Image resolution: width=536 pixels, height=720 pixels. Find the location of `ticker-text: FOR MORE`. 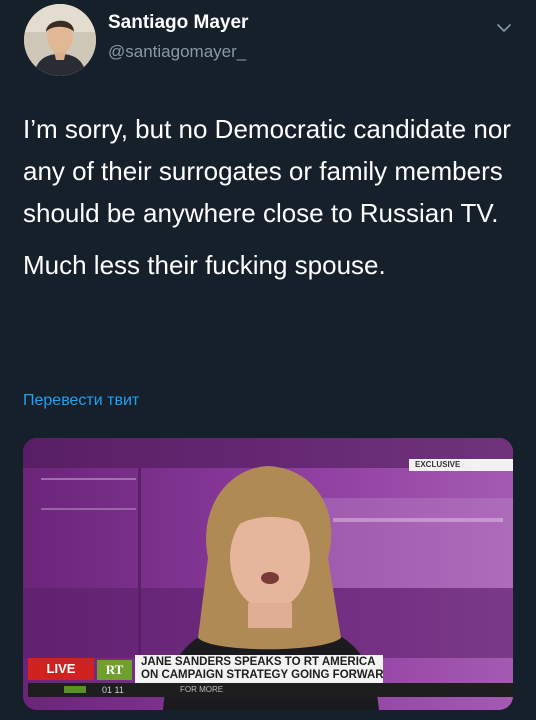

ticker-text: FOR MORE is located at coordinates (202, 689).